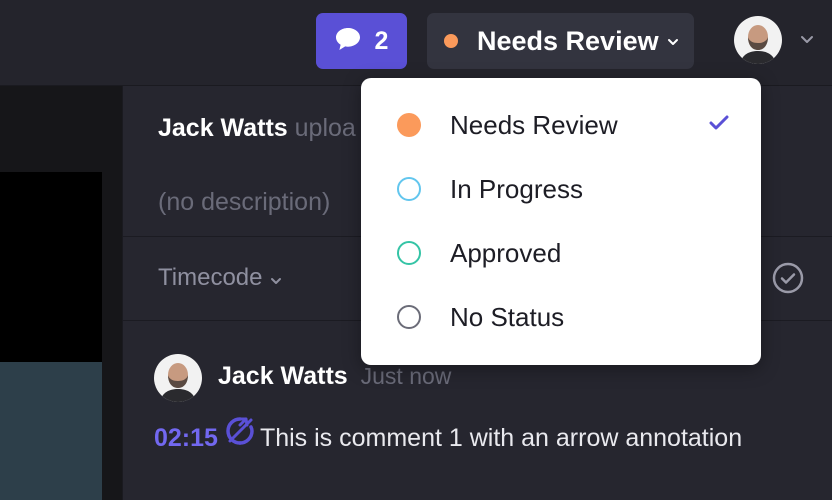 The image size is (832, 500). I want to click on comment-time: Just now, so click(406, 376).